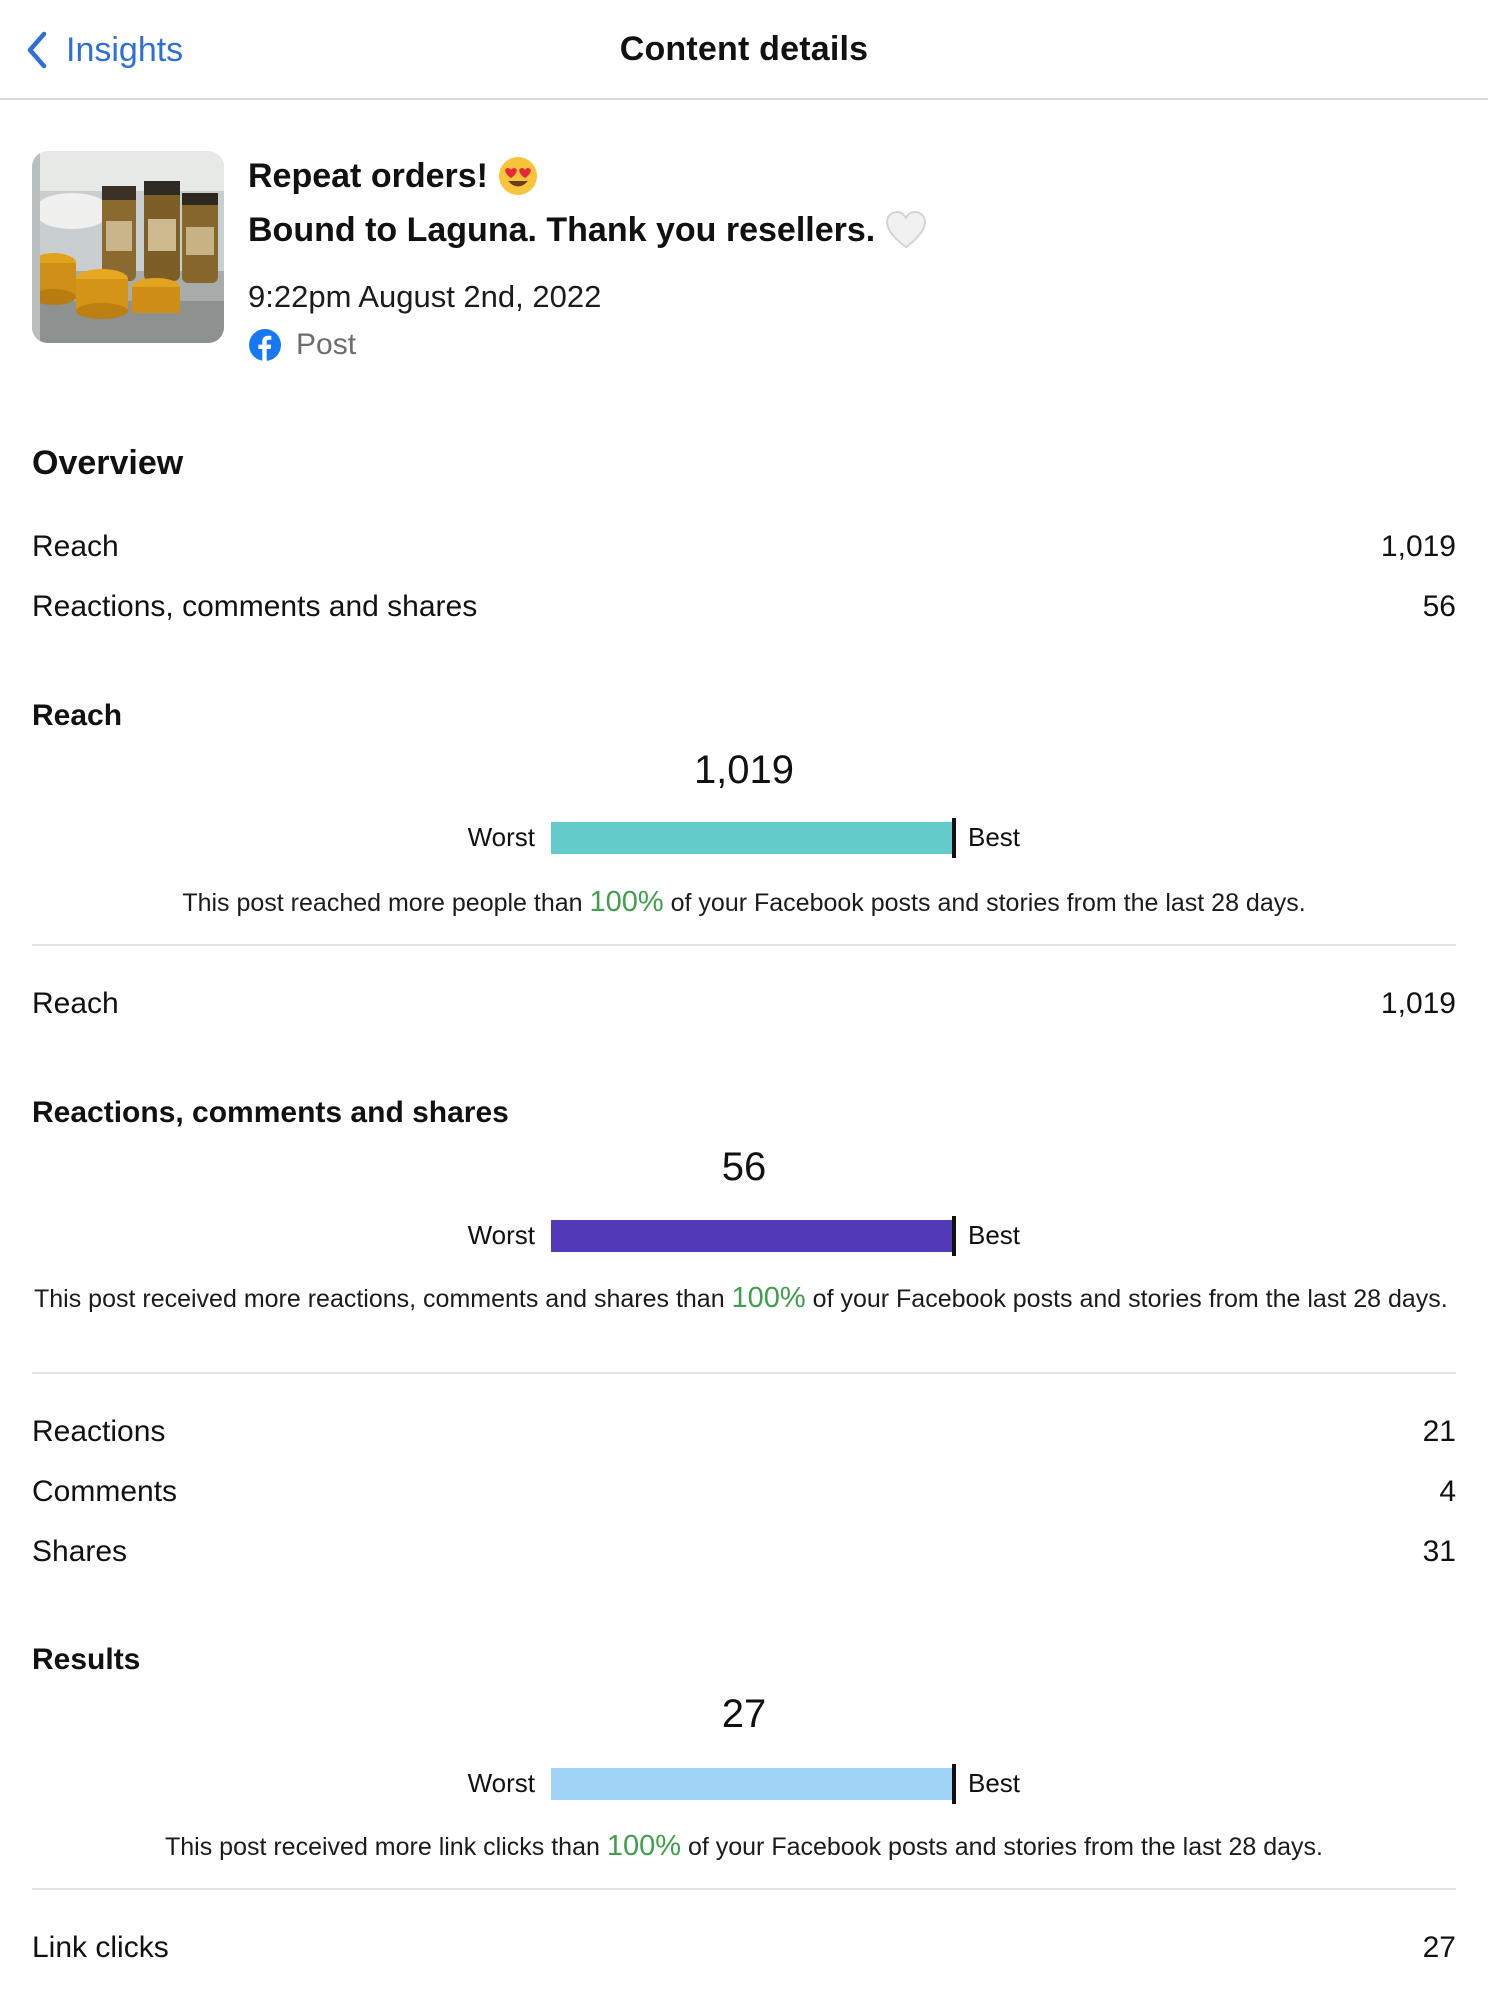 Image resolution: width=1488 pixels, height=1992 pixels. What do you see at coordinates (752, 838) in the screenshot?
I see `reach-percentile-bar` at bounding box center [752, 838].